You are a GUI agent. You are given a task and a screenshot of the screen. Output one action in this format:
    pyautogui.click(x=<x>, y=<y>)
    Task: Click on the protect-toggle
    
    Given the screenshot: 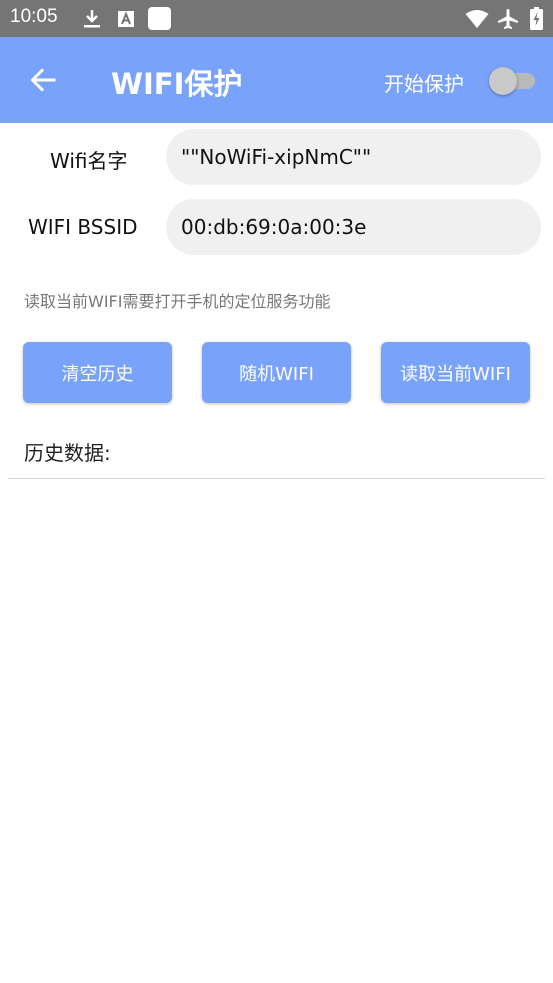 What is the action you would take?
    pyautogui.click(x=512, y=81)
    